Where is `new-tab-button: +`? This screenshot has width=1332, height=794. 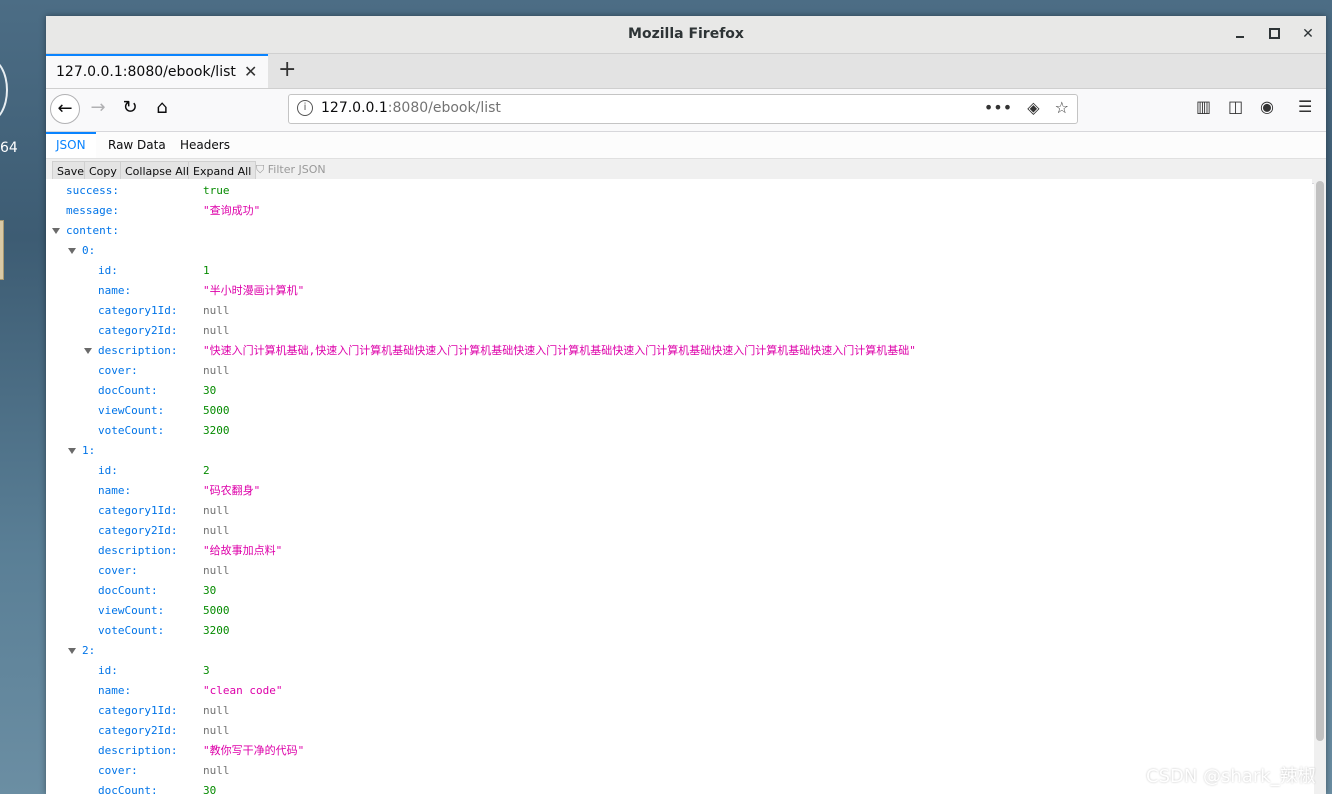
new-tab-button: + is located at coordinates (287, 70).